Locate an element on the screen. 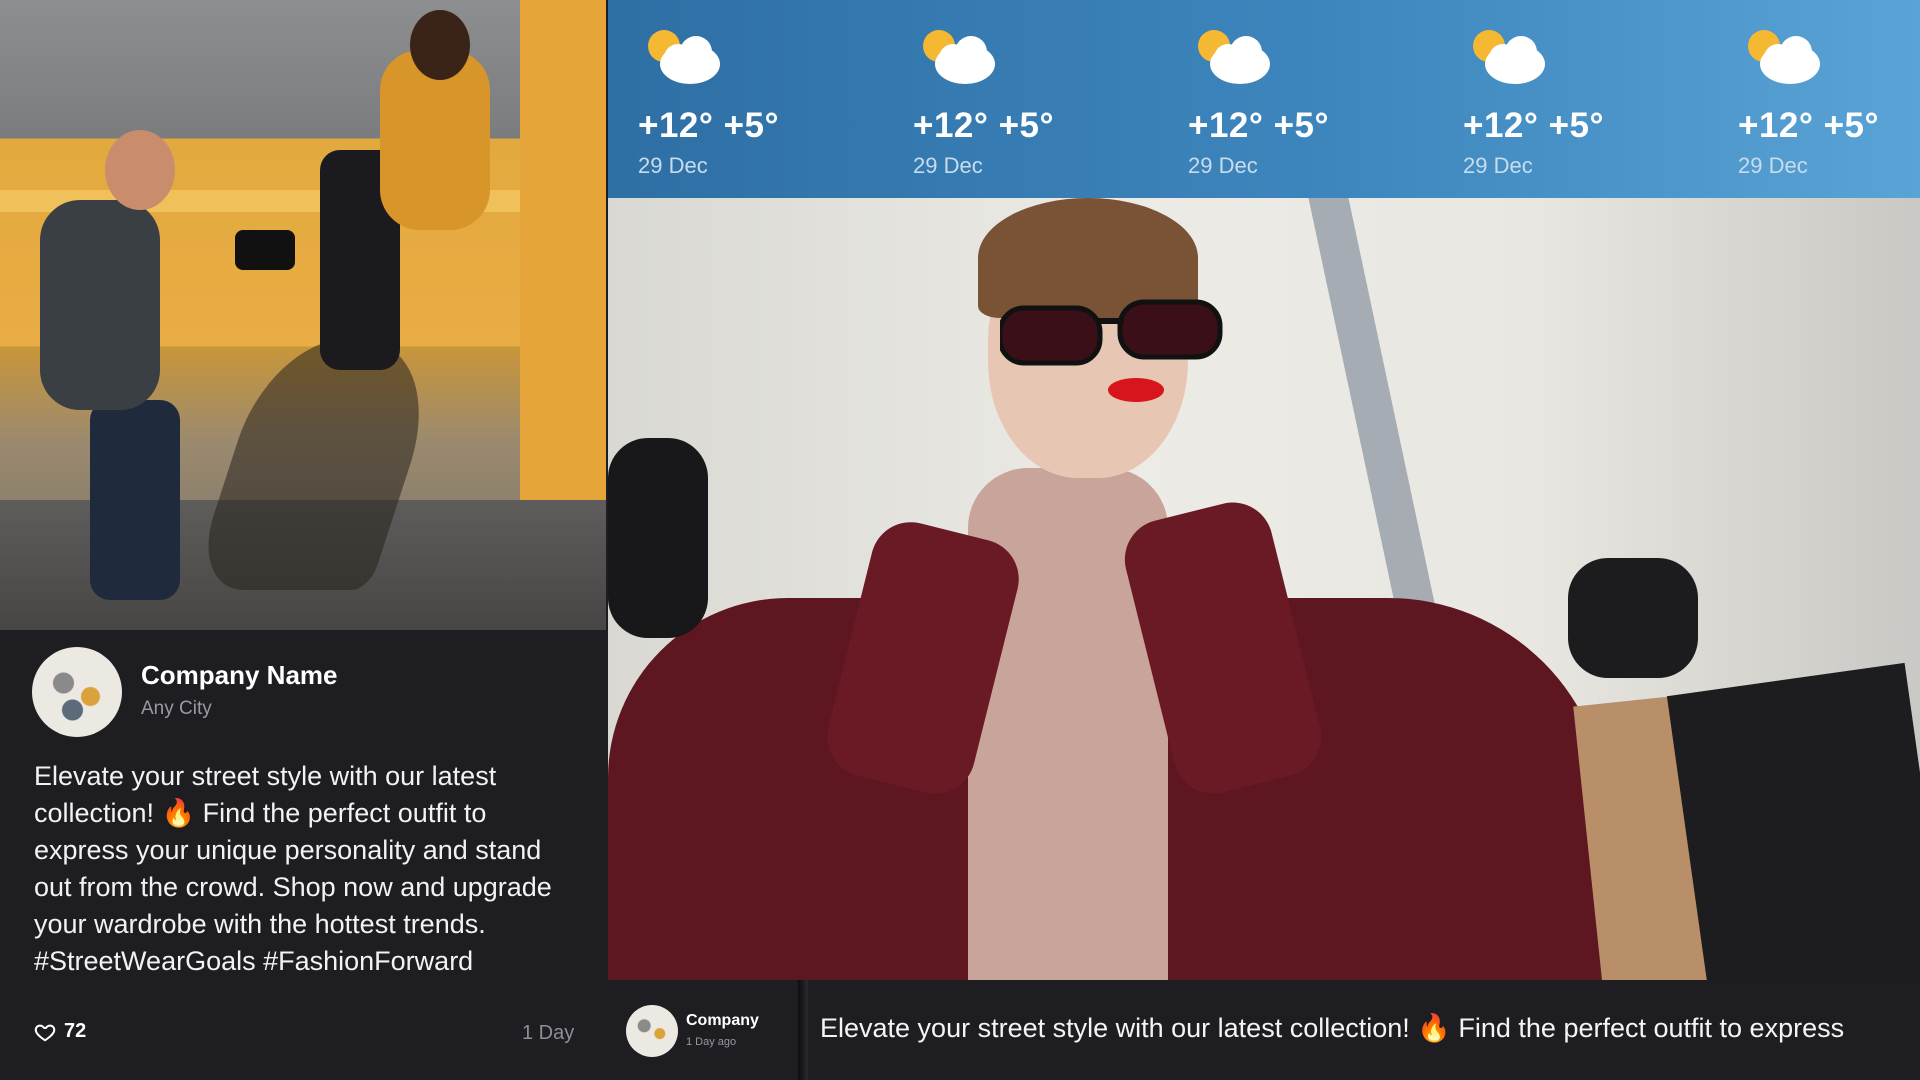 This screenshot has height=1080, width=1920. post-age: 1 Day is located at coordinates (548, 1033).